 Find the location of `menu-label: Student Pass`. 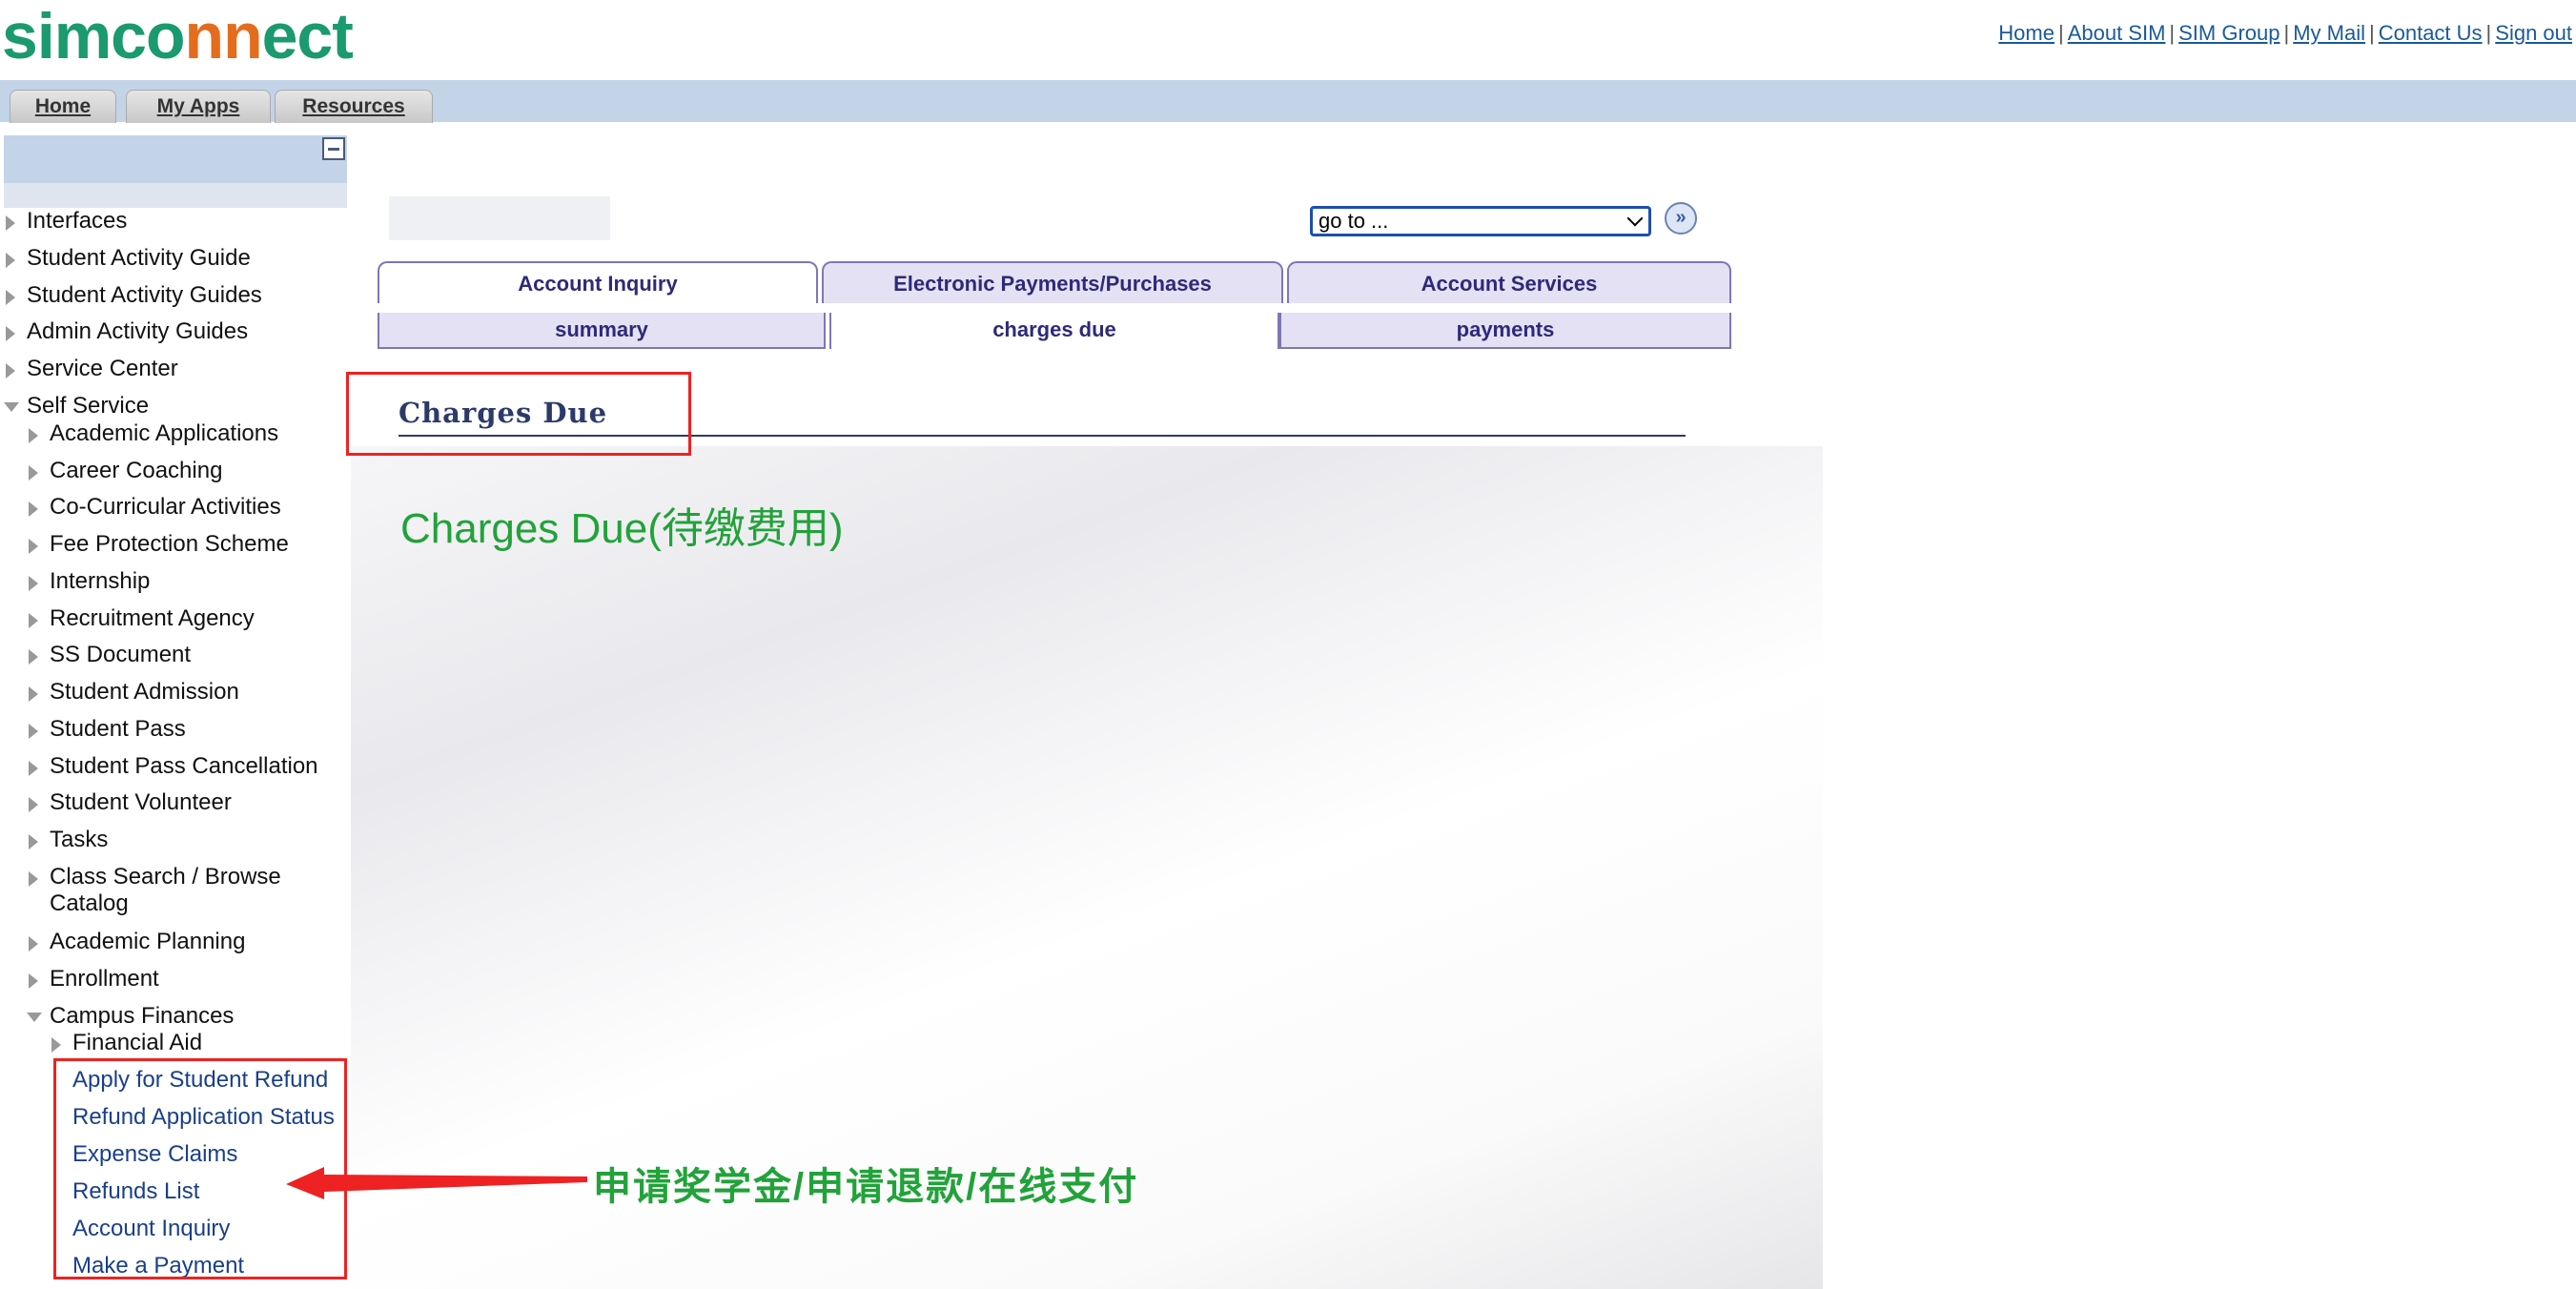

menu-label: Student Pass is located at coordinates (118, 729).